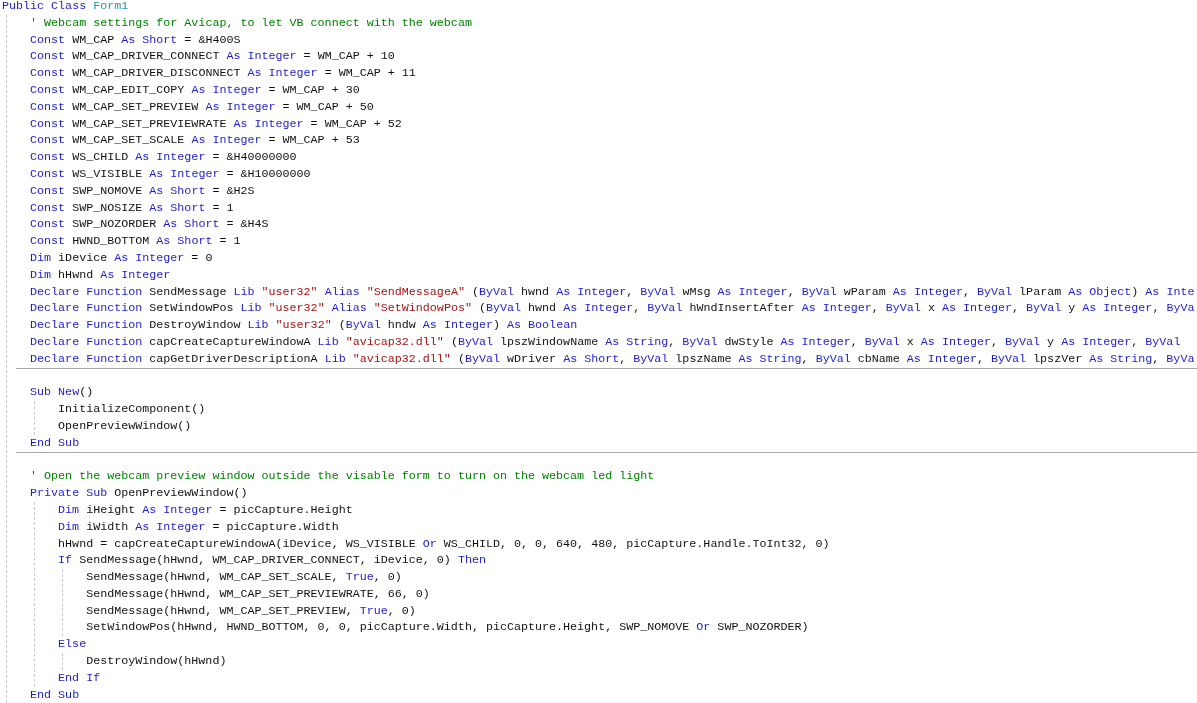  What do you see at coordinates (72, 645) in the screenshot?
I see `code-line: Else` at bounding box center [72, 645].